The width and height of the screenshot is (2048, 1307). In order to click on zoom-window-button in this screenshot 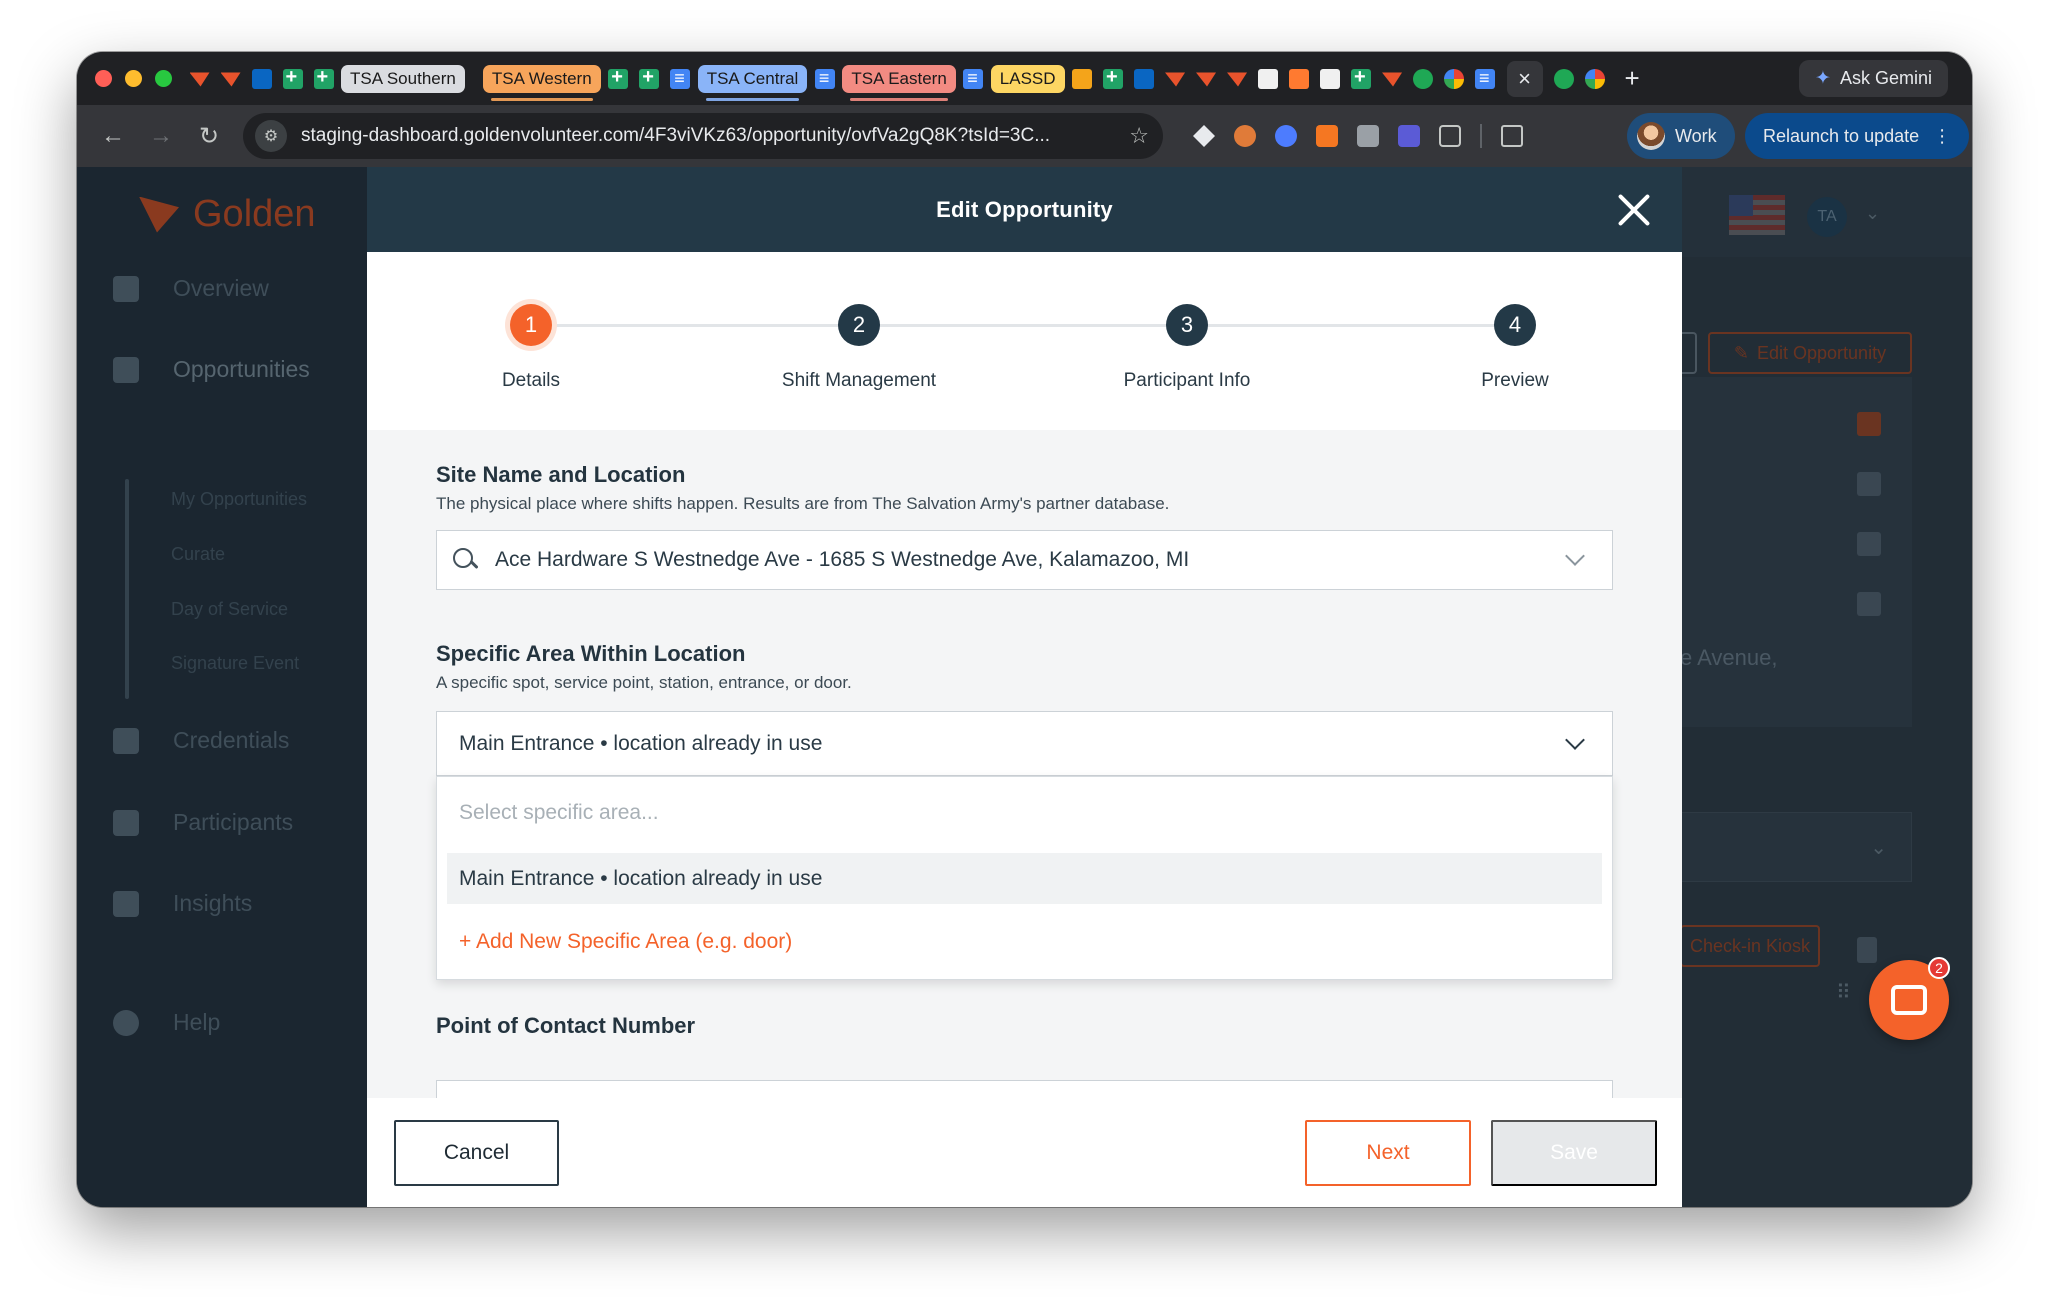, I will do `click(163, 78)`.